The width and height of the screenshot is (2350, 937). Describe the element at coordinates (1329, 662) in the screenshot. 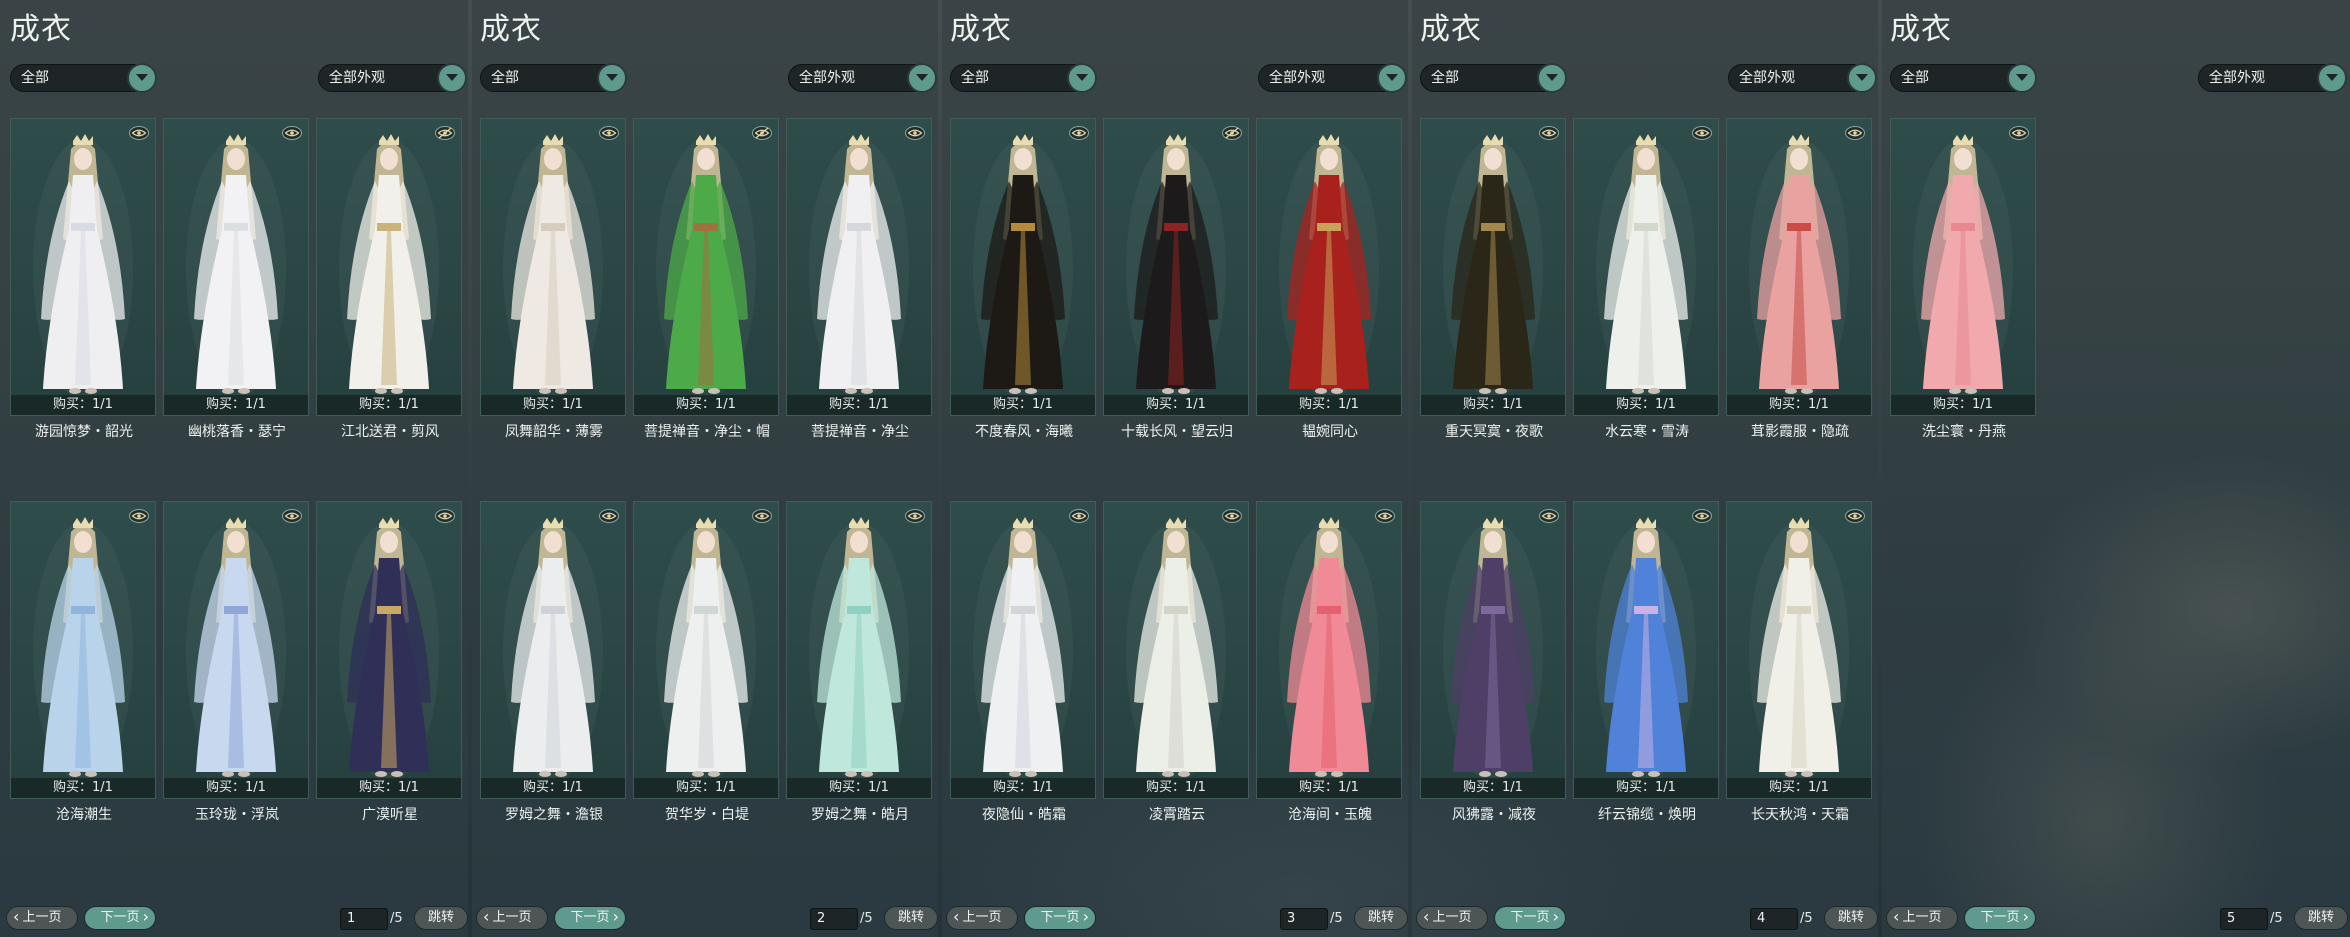

I see `outfit-card: 购买：1/1 沧海间・玉魄` at that location.